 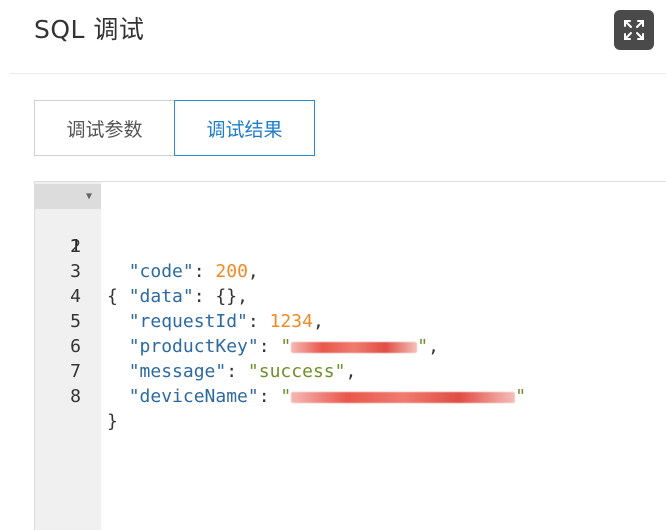 I want to click on code-line: 2 "code": 200,, so click(x=350, y=245).